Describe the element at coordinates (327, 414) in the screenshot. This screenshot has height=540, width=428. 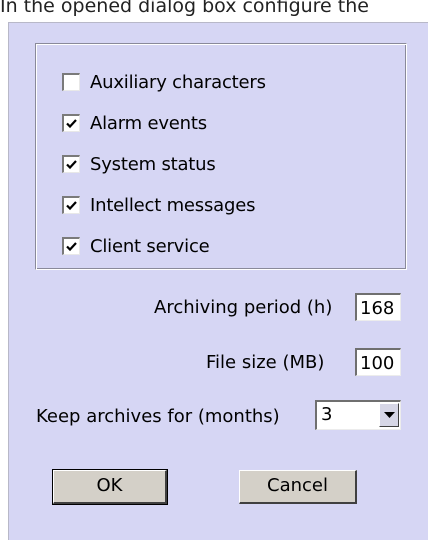
I see `keep-archives-value: 3` at that location.